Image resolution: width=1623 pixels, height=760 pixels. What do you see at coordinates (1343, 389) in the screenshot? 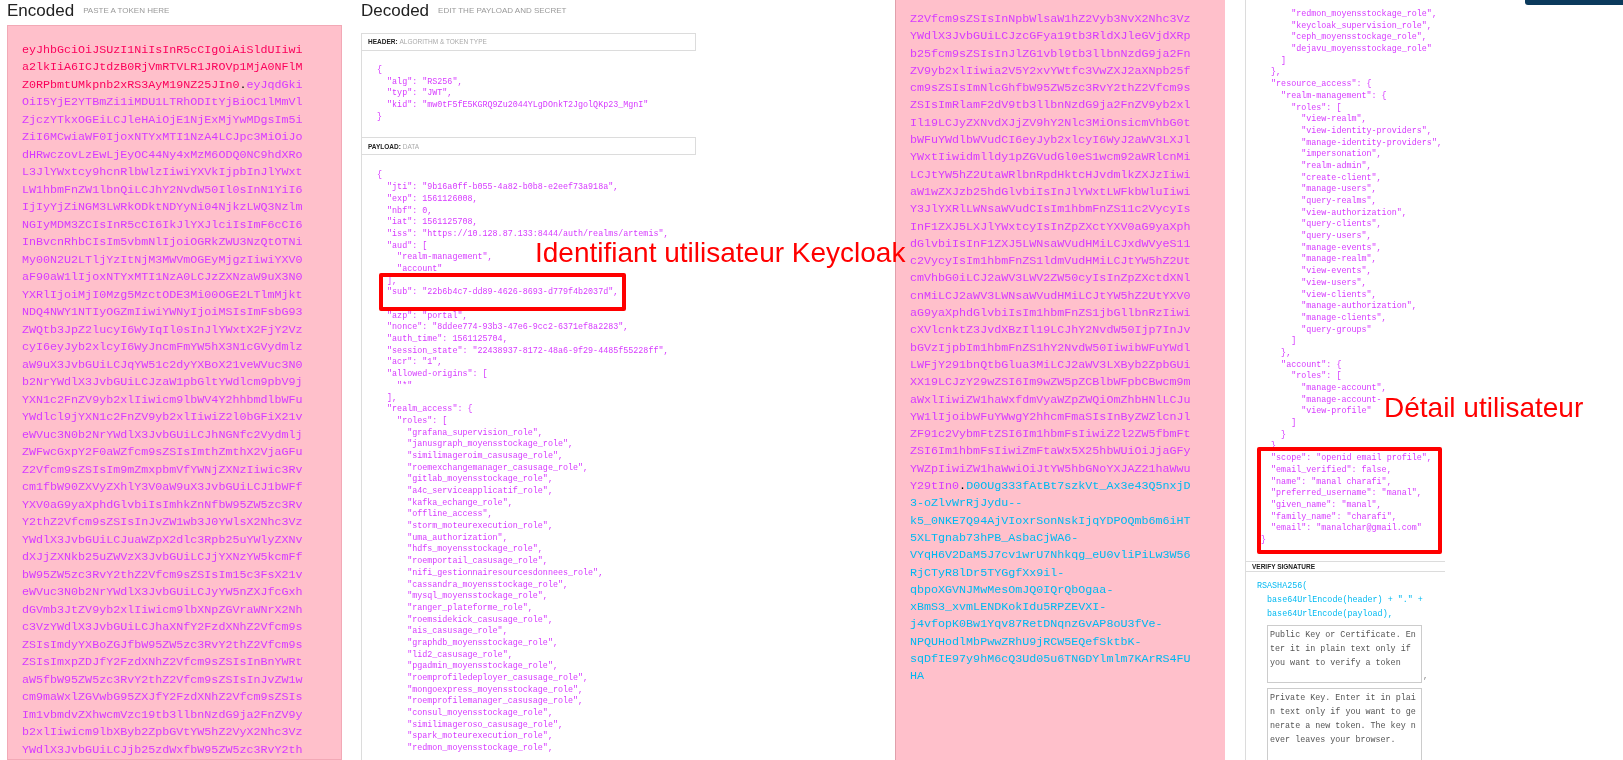
I see `code-line: "manage-account",` at bounding box center [1343, 389].